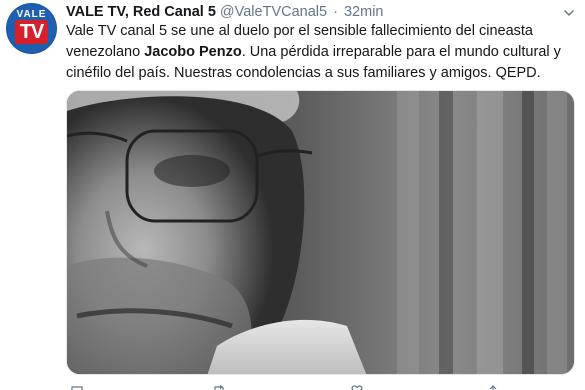 The width and height of the screenshot is (585, 390). I want to click on reply-icon, so click(77, 386).